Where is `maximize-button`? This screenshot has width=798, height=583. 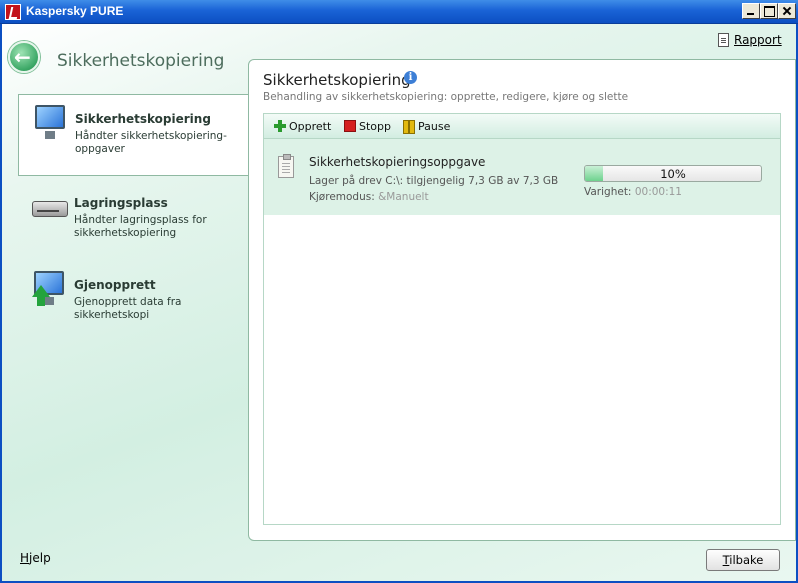 maximize-button is located at coordinates (769, 11).